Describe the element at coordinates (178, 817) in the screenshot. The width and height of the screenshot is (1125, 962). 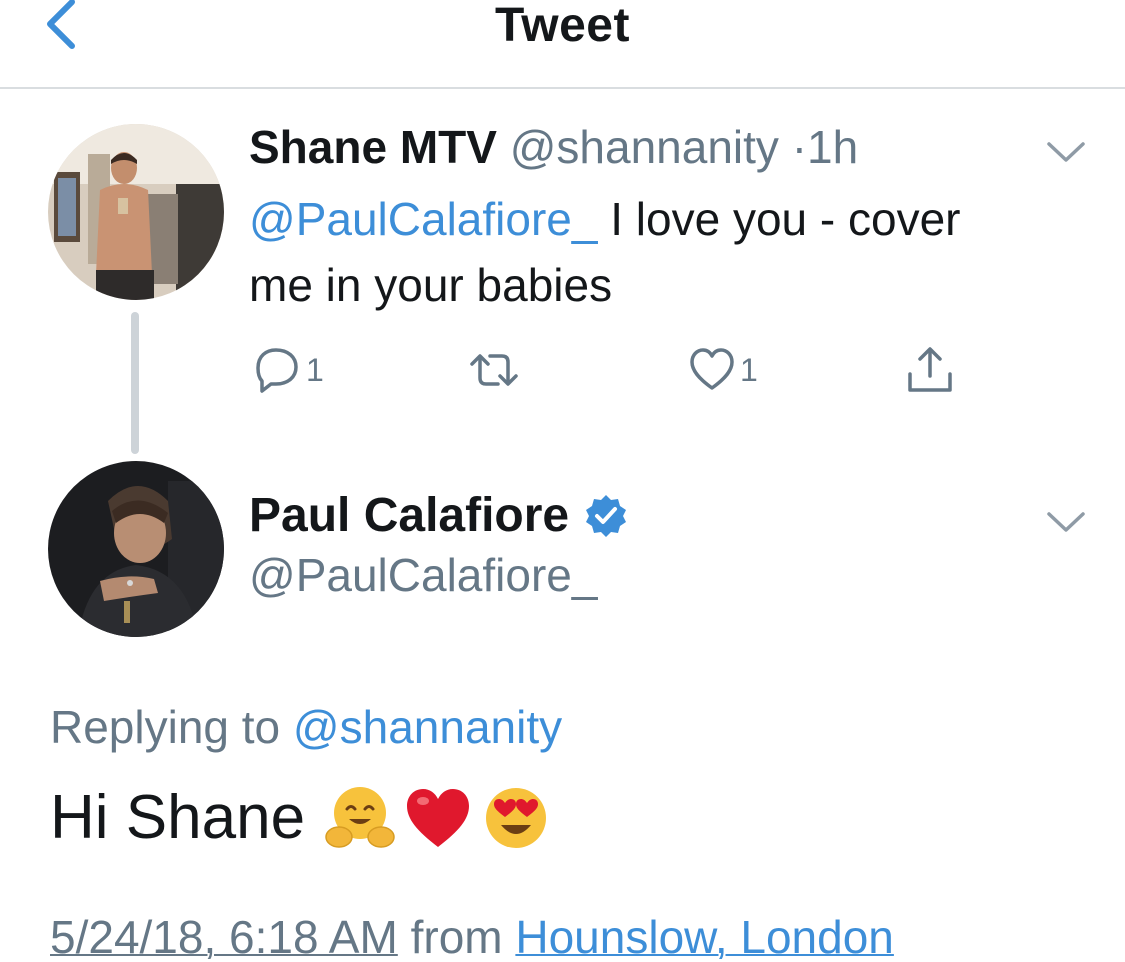
I see `tweet-body: Hi Shane` at that location.